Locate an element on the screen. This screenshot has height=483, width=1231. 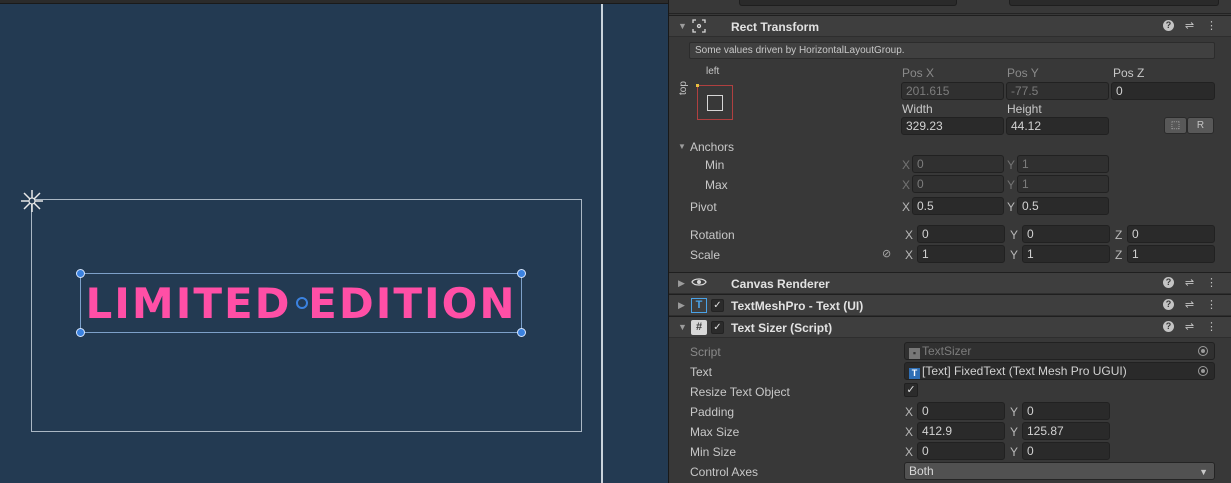
max-size-x-field: 412.9 is located at coordinates (961, 431).